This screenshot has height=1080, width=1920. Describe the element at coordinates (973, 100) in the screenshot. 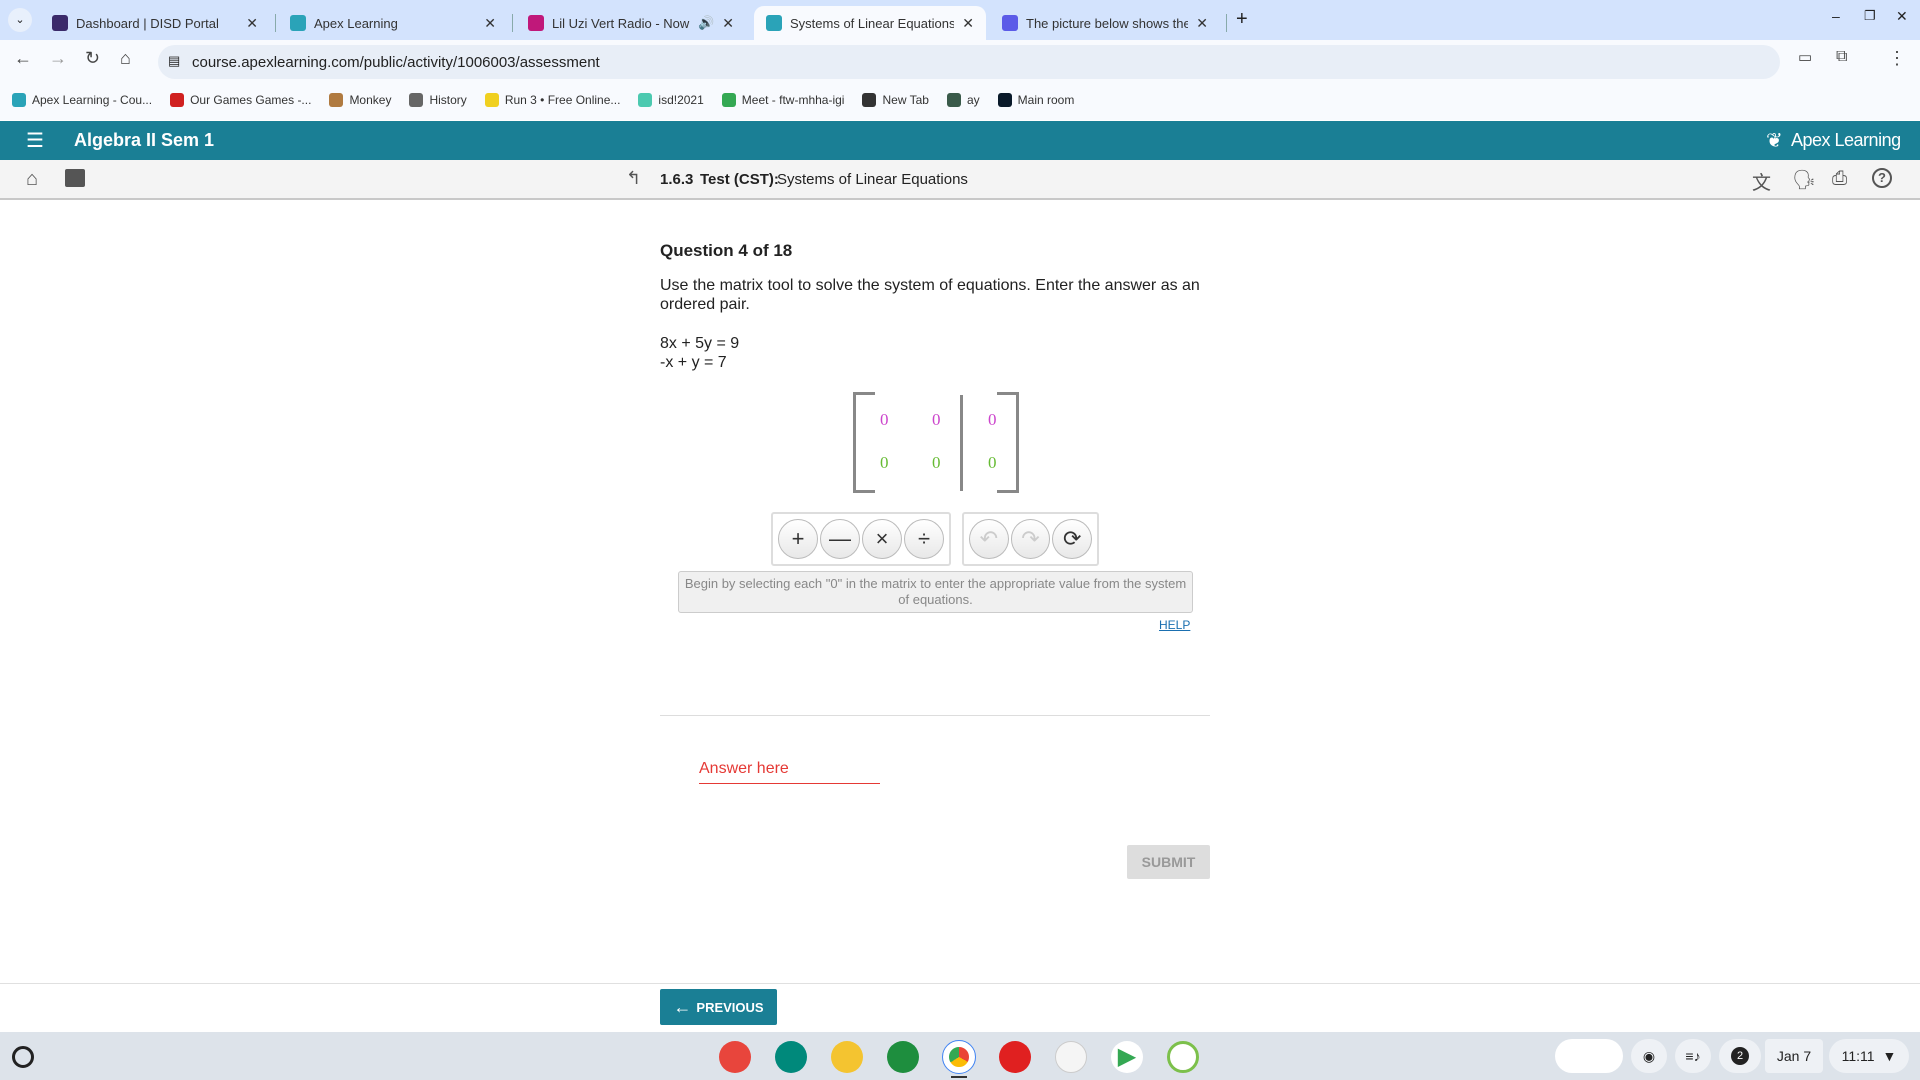

I see `bookmark-label: ay` at that location.